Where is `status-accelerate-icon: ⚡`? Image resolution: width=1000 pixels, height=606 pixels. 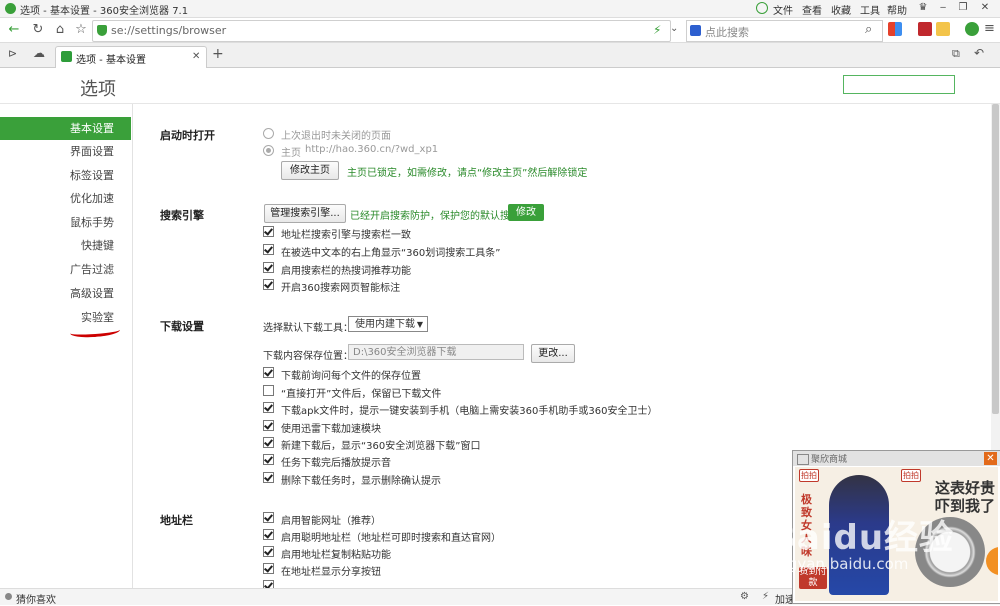
status-accelerate-icon: ⚡ is located at coordinates (765, 596).